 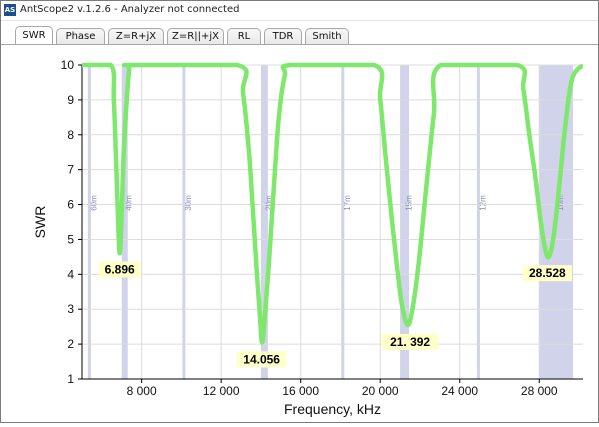 What do you see at coordinates (70, 170) in the screenshot?
I see `y-tick-label: 7` at bounding box center [70, 170].